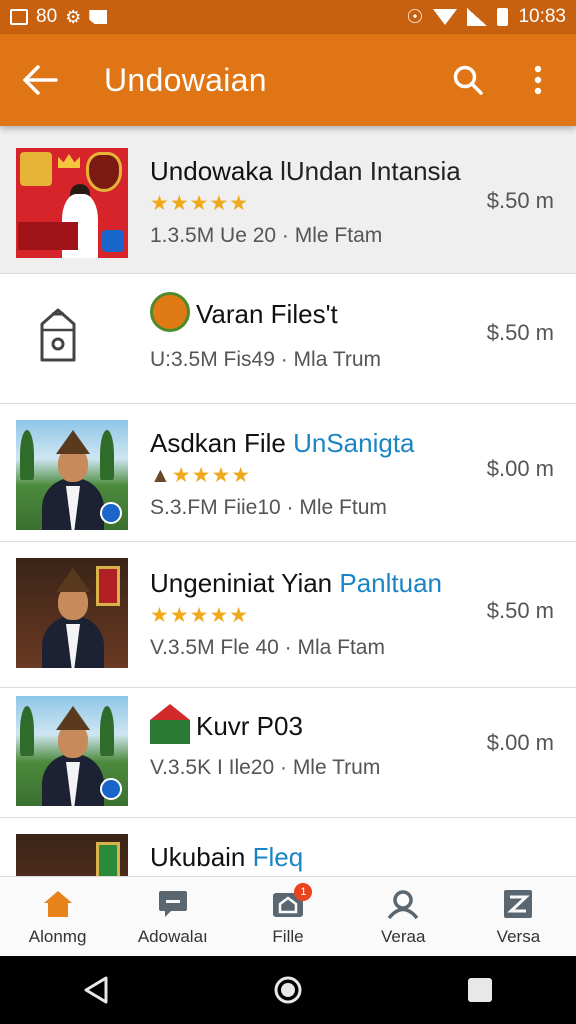 The width and height of the screenshot is (576, 1024). I want to click on list-item: Ukubain Fleq, so click(288, 847).